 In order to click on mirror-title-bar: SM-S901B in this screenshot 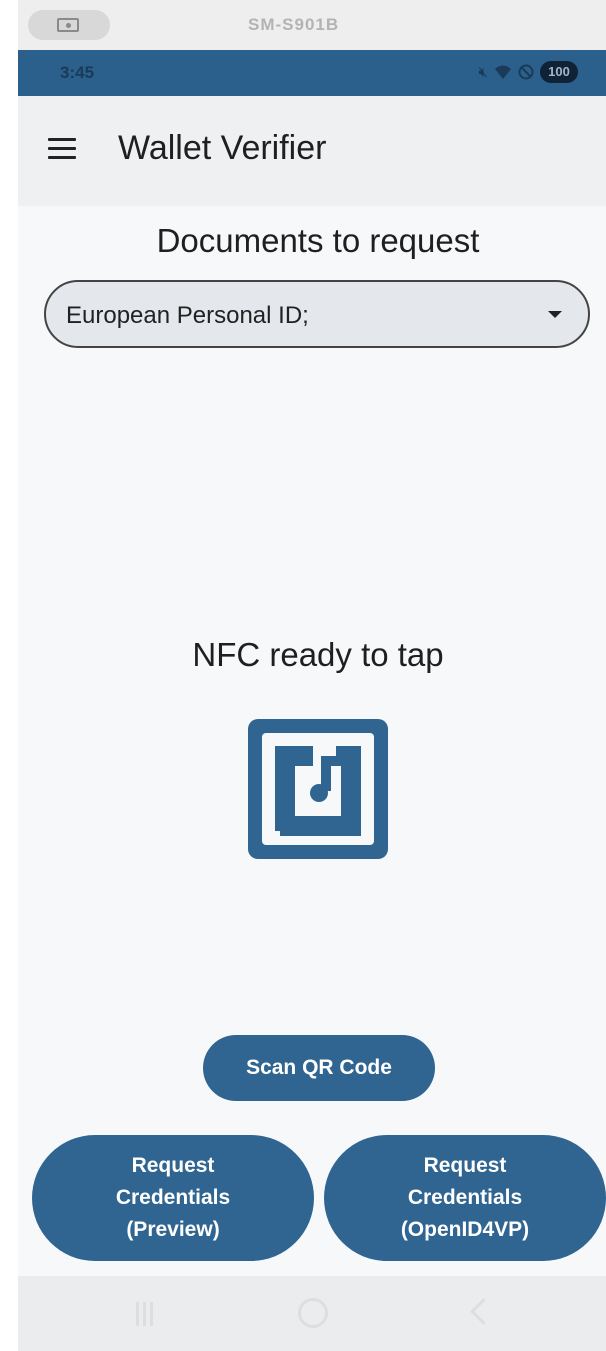, I will do `click(312, 25)`.